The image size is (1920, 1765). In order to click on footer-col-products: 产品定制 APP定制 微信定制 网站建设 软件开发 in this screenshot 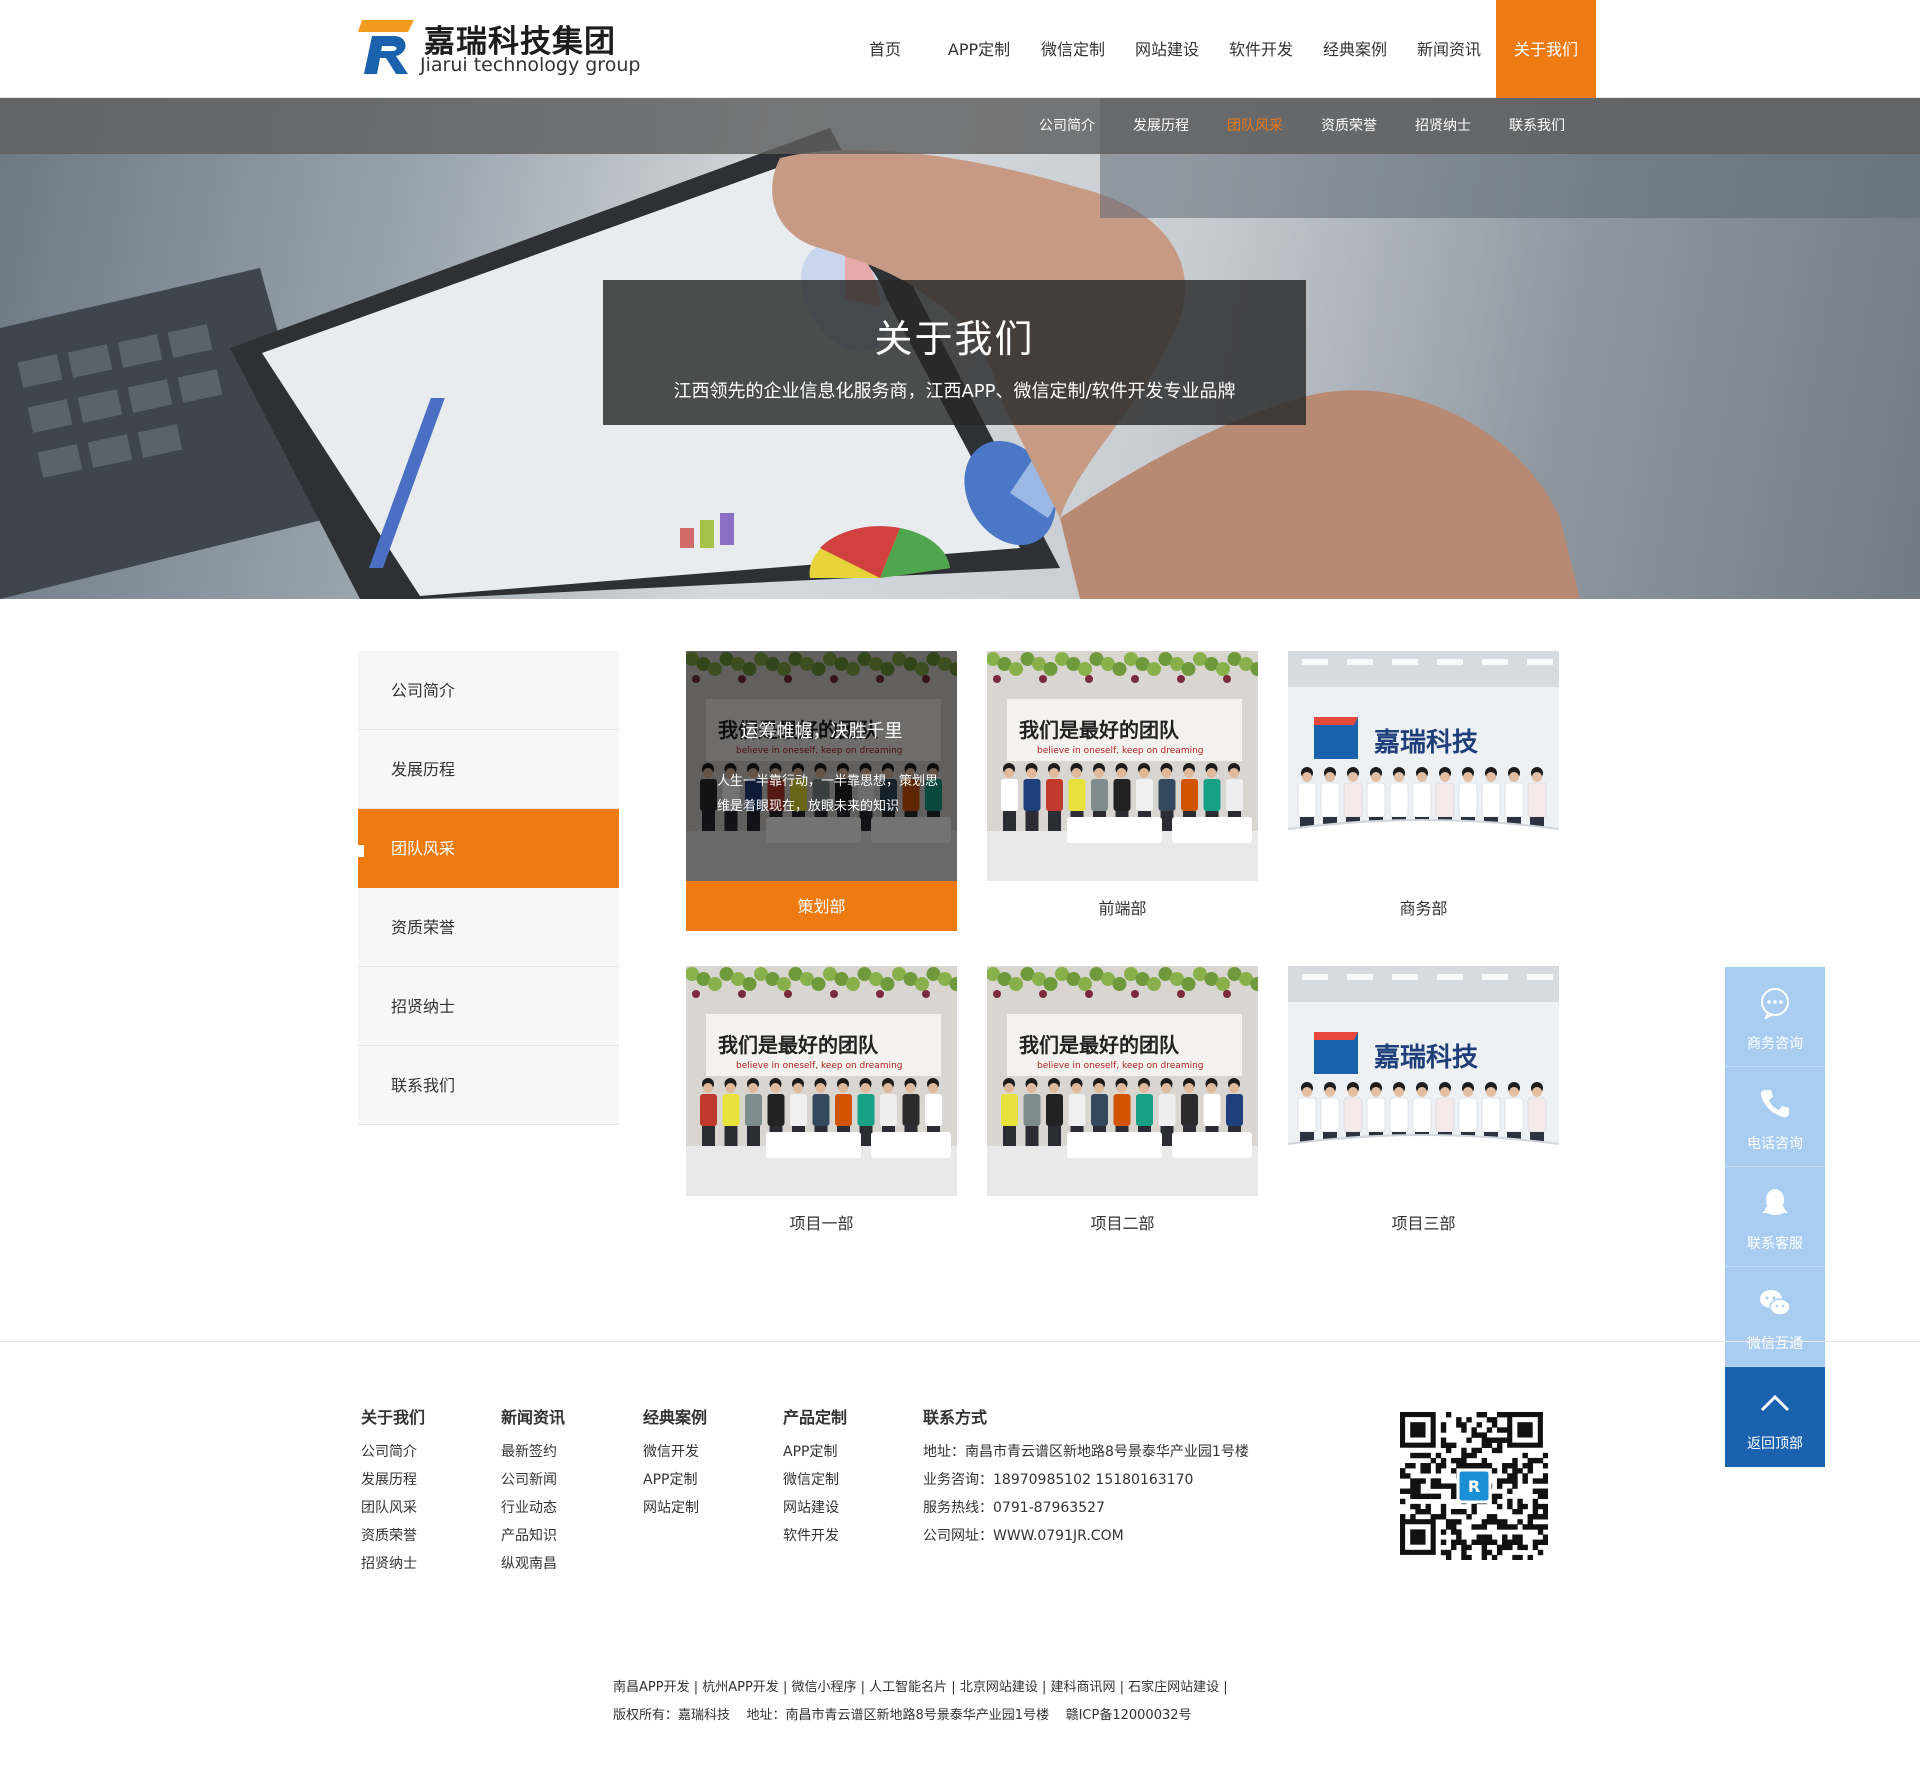, I will do `click(815, 1477)`.